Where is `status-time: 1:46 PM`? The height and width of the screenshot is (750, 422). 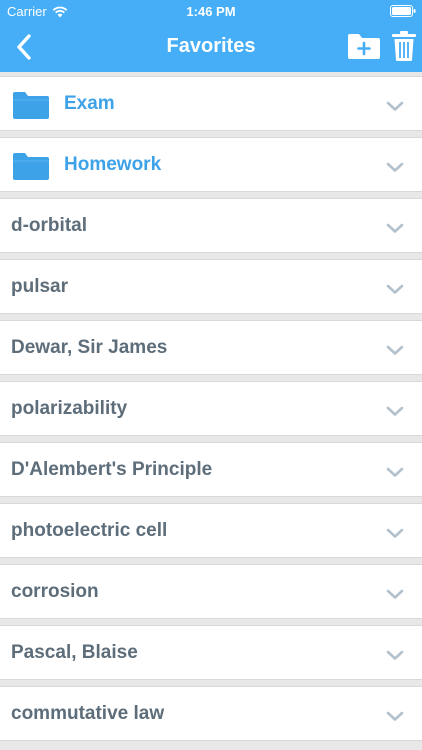
status-time: 1:46 PM is located at coordinates (211, 11).